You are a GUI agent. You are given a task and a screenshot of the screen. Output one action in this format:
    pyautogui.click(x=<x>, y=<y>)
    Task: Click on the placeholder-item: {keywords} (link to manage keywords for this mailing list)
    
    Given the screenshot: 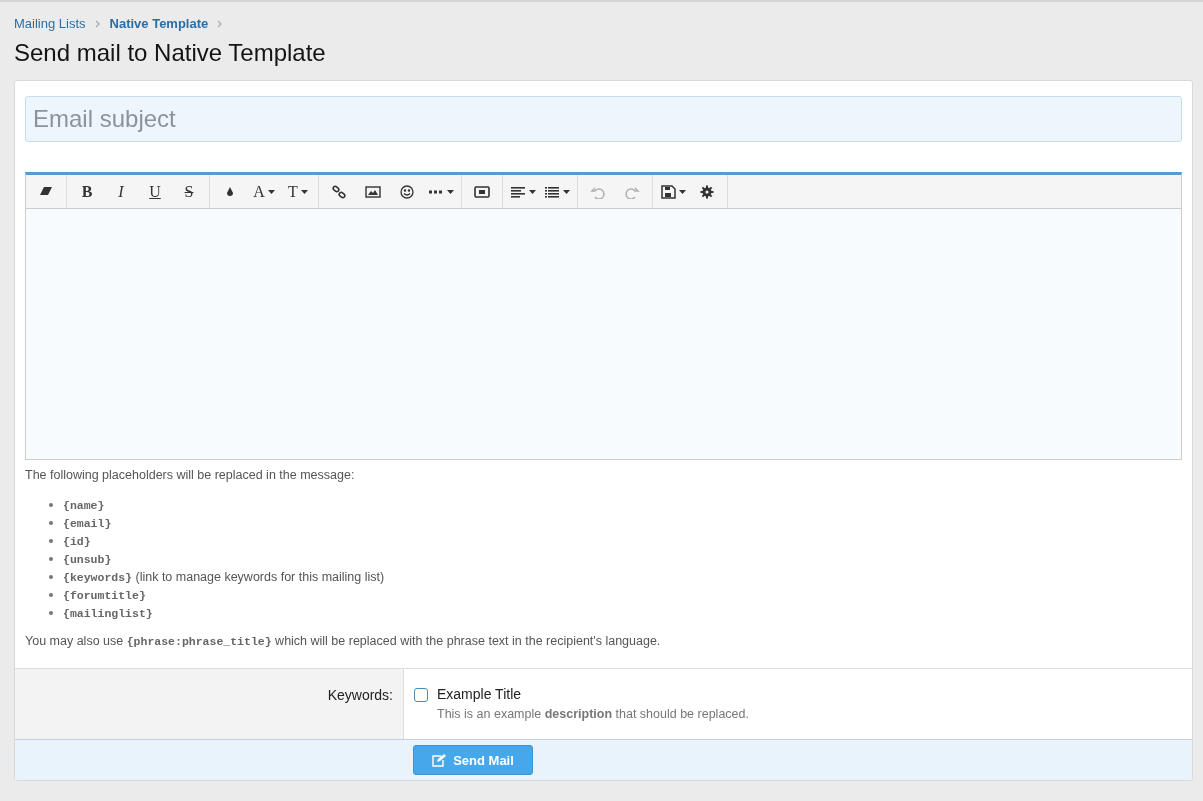 What is the action you would take?
    pyautogui.click(x=224, y=577)
    